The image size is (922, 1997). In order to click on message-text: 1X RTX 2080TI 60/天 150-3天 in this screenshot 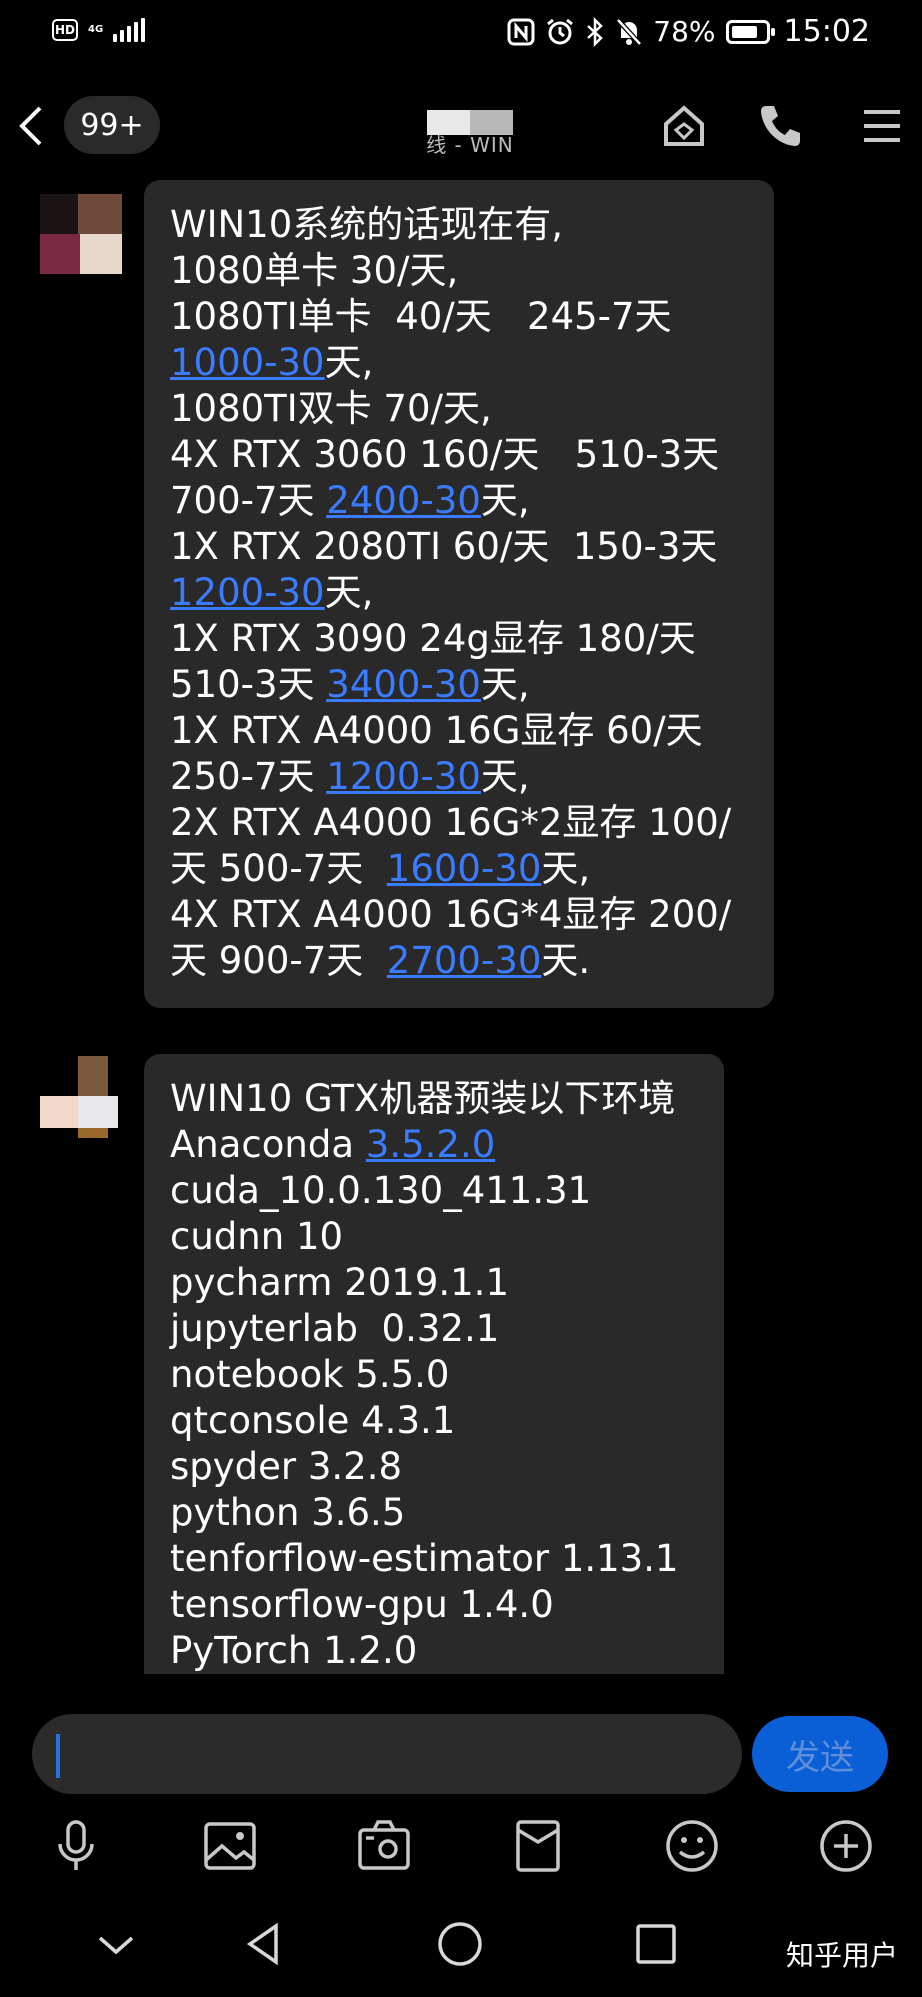, I will do `click(444, 546)`.